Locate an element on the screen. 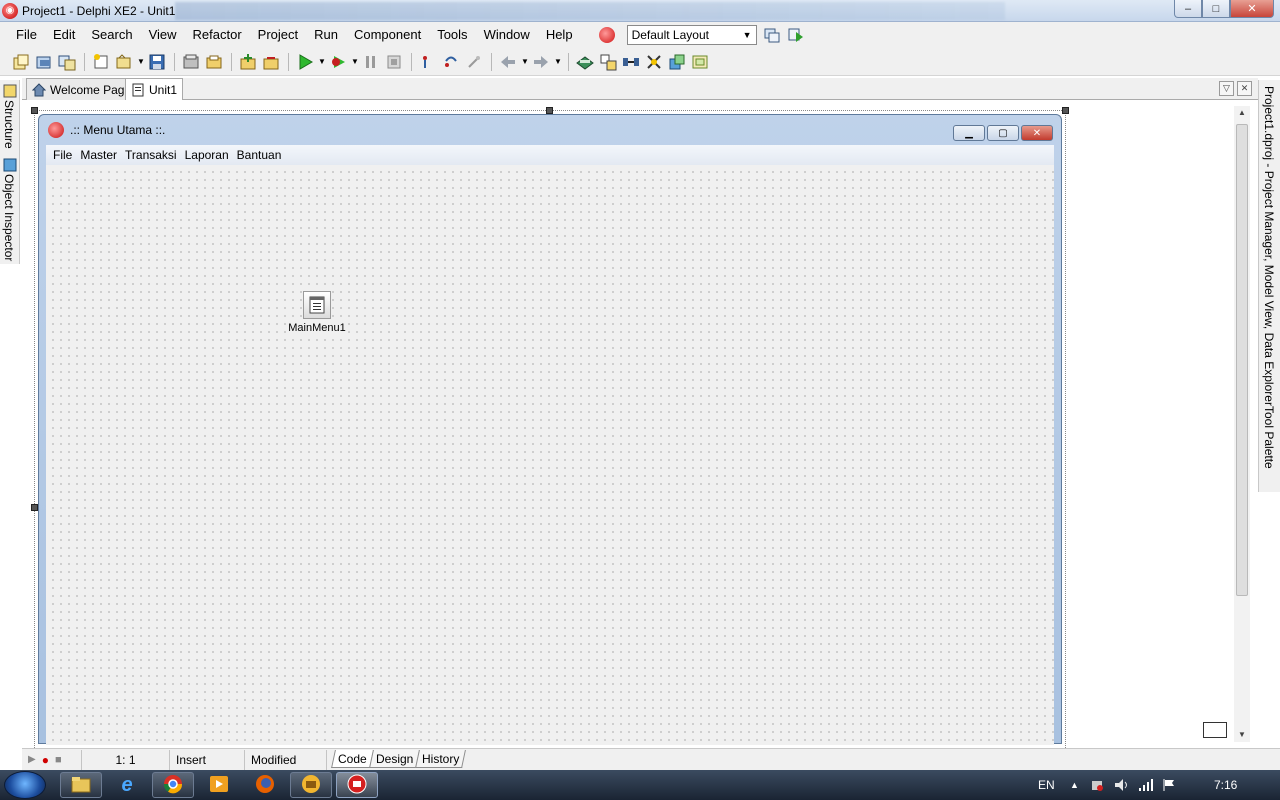  trace-into-icon is located at coordinates (428, 62).